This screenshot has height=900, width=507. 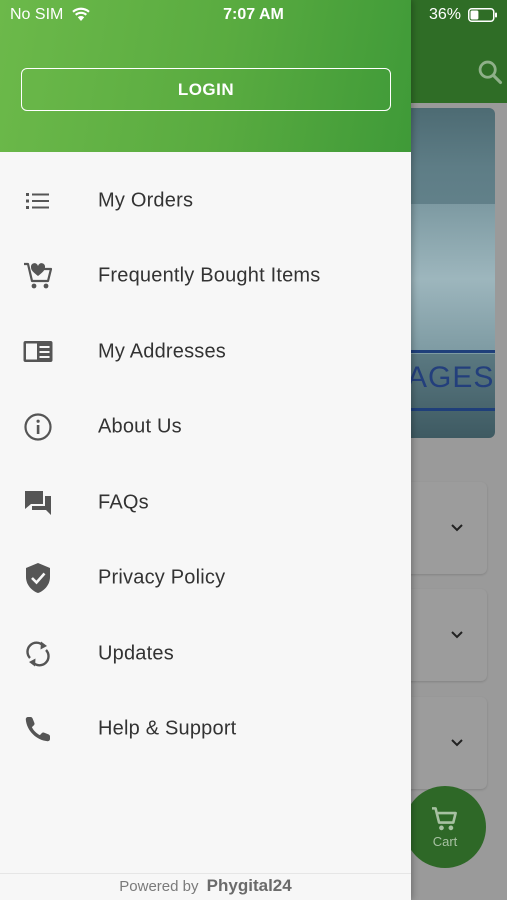 I want to click on status-bar: No SIM 7:07 AM 36%, so click(x=253, y=15).